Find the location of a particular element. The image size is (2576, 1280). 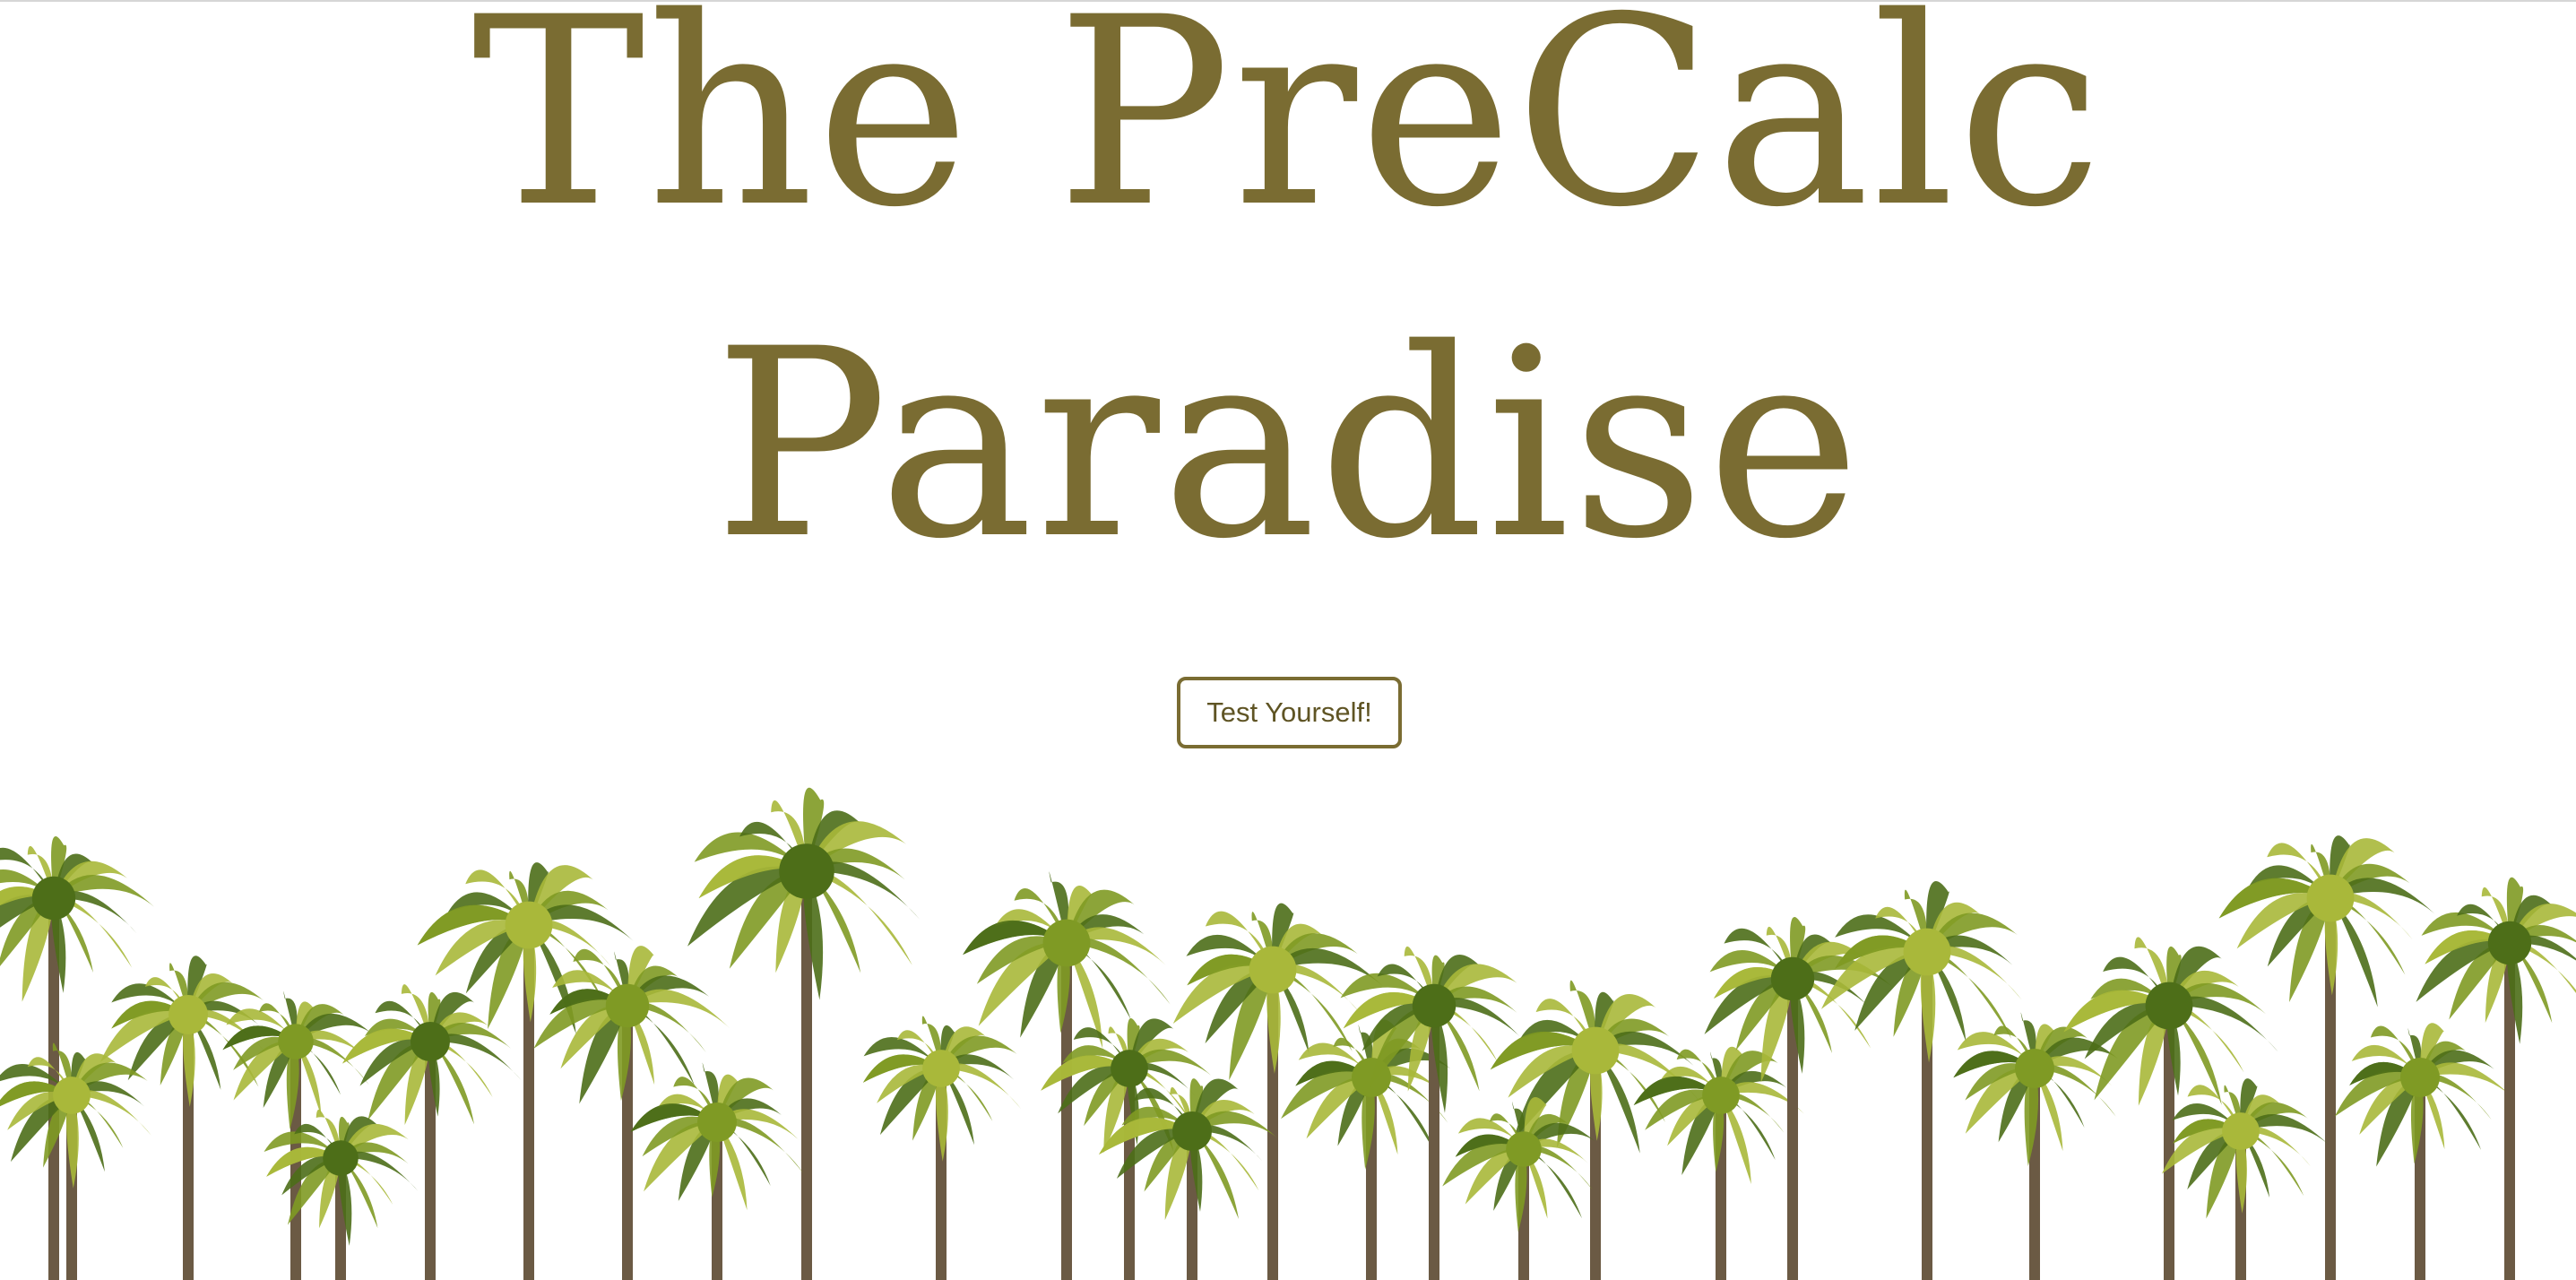

test-yourself-button: Test Yourself! is located at coordinates (1289, 713).